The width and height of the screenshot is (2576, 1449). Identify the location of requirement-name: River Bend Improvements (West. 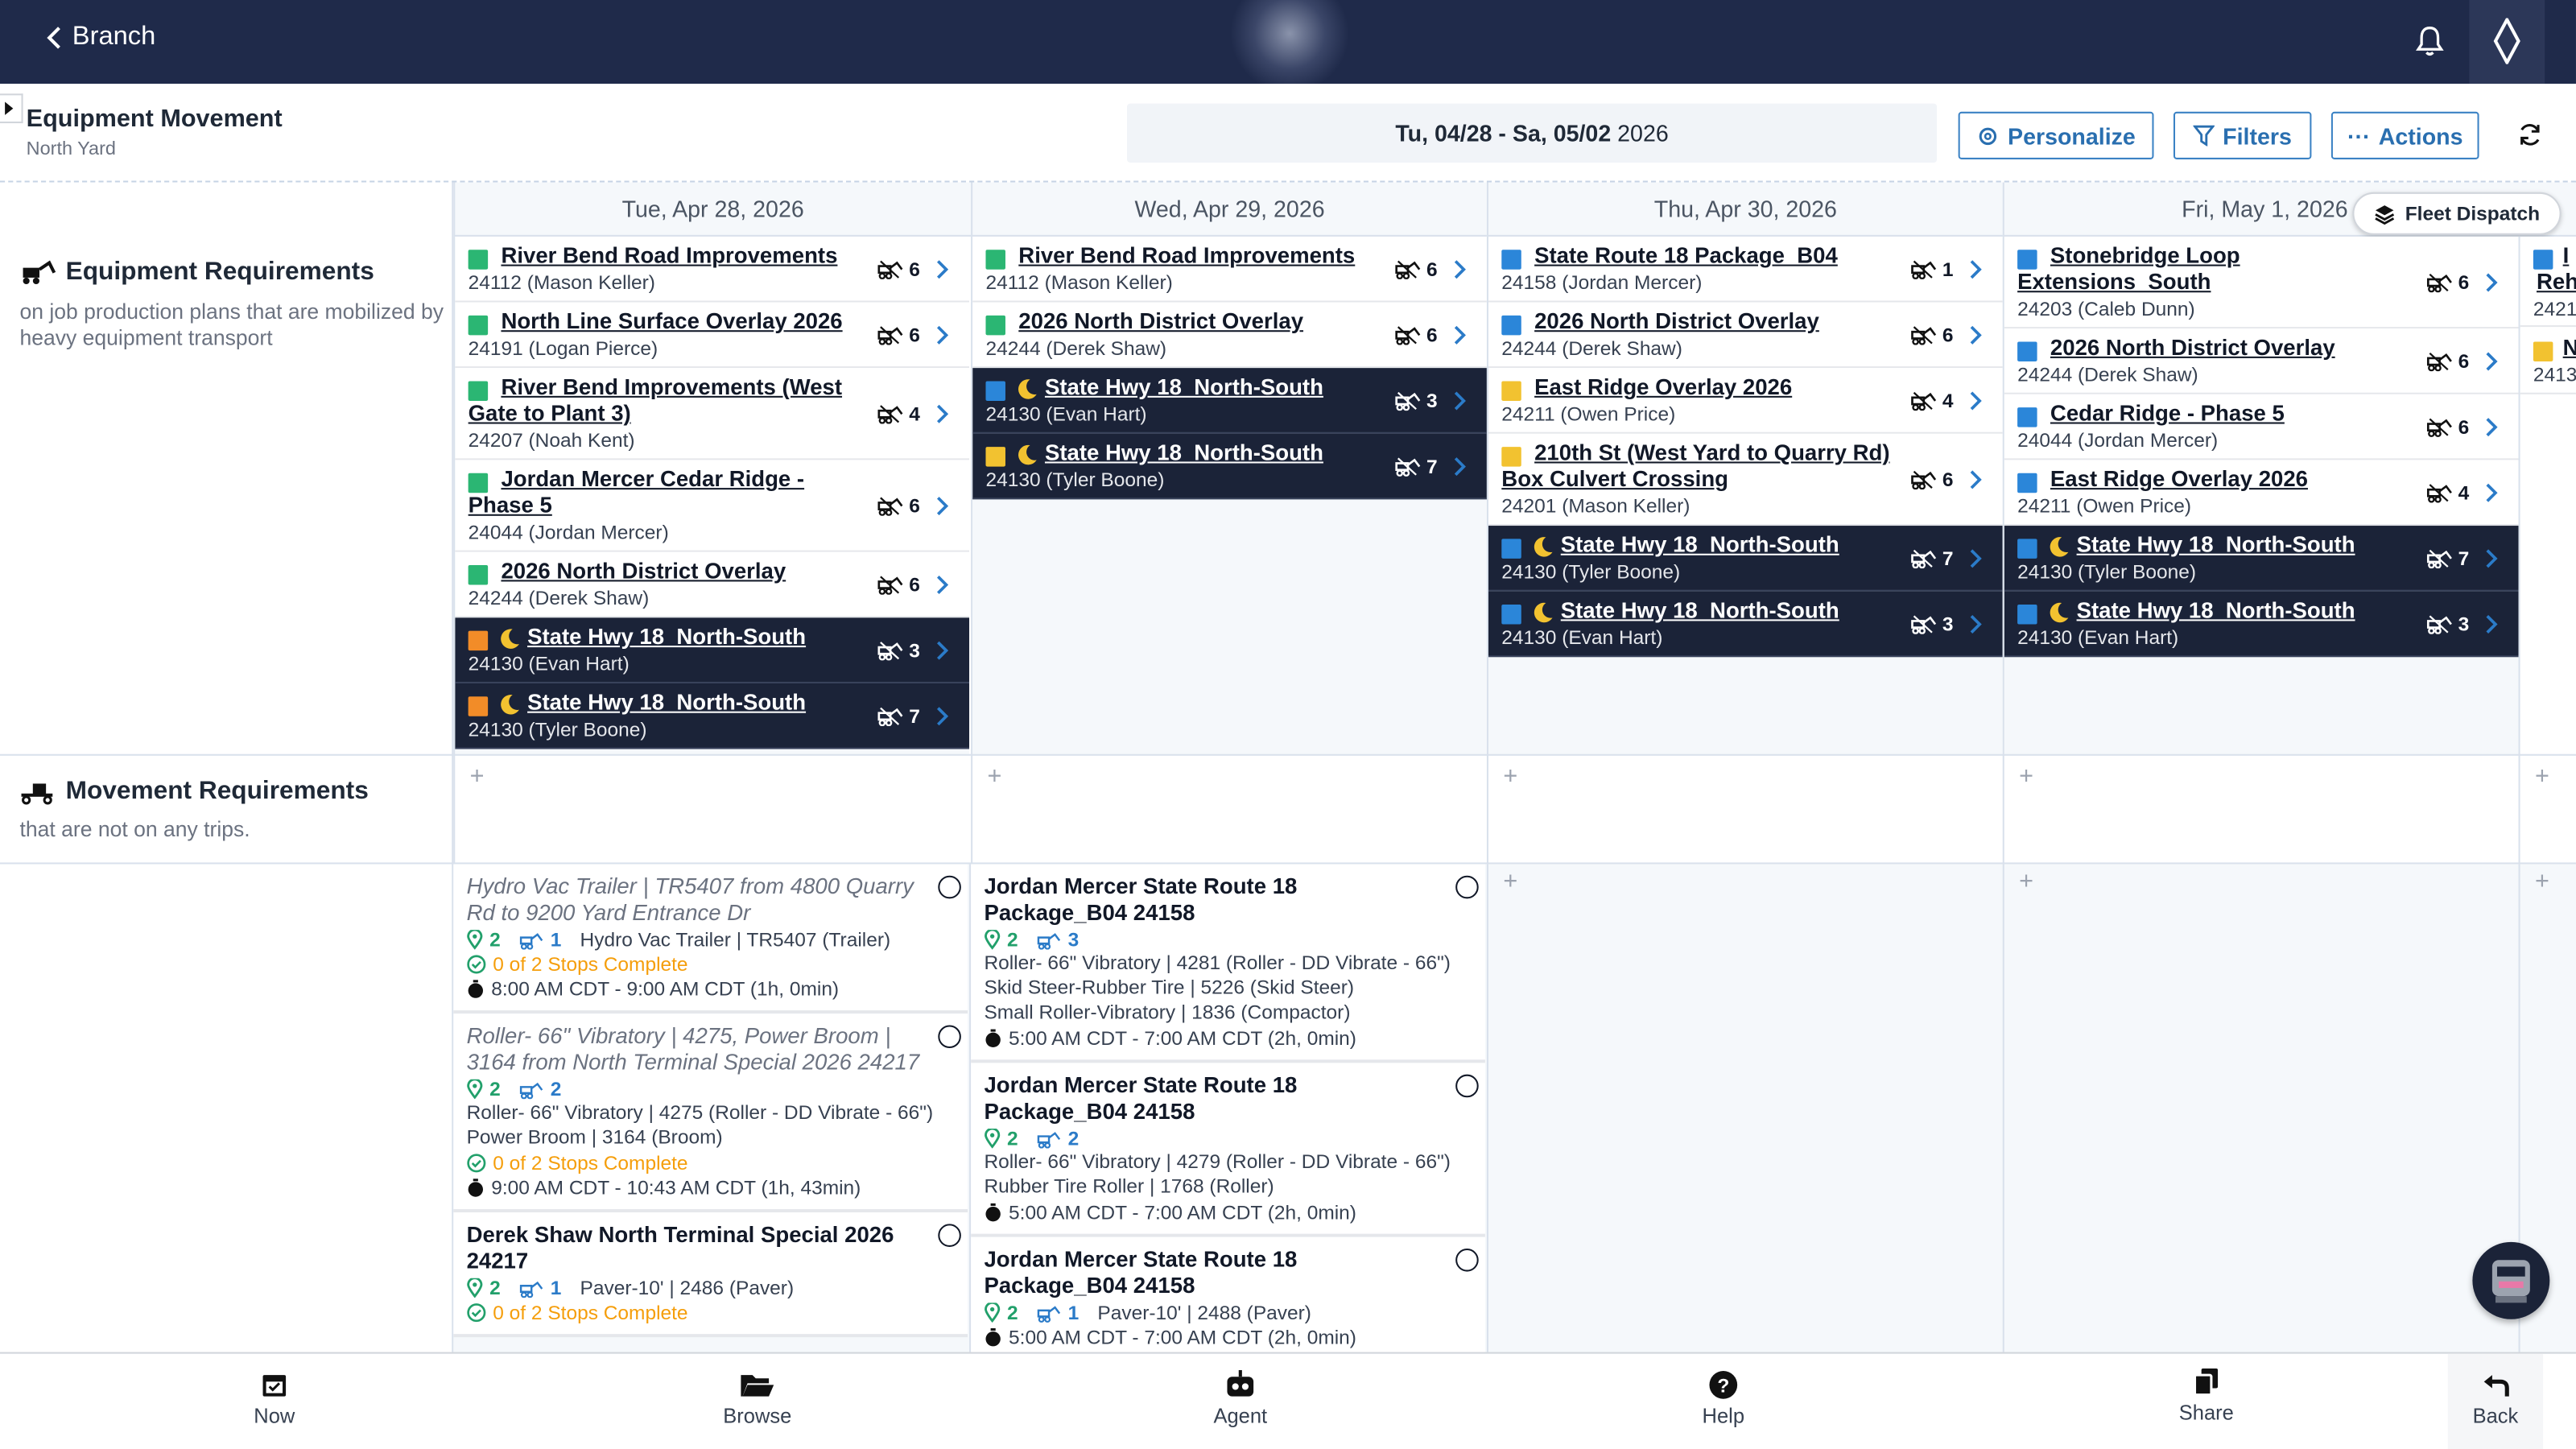
(671, 387).